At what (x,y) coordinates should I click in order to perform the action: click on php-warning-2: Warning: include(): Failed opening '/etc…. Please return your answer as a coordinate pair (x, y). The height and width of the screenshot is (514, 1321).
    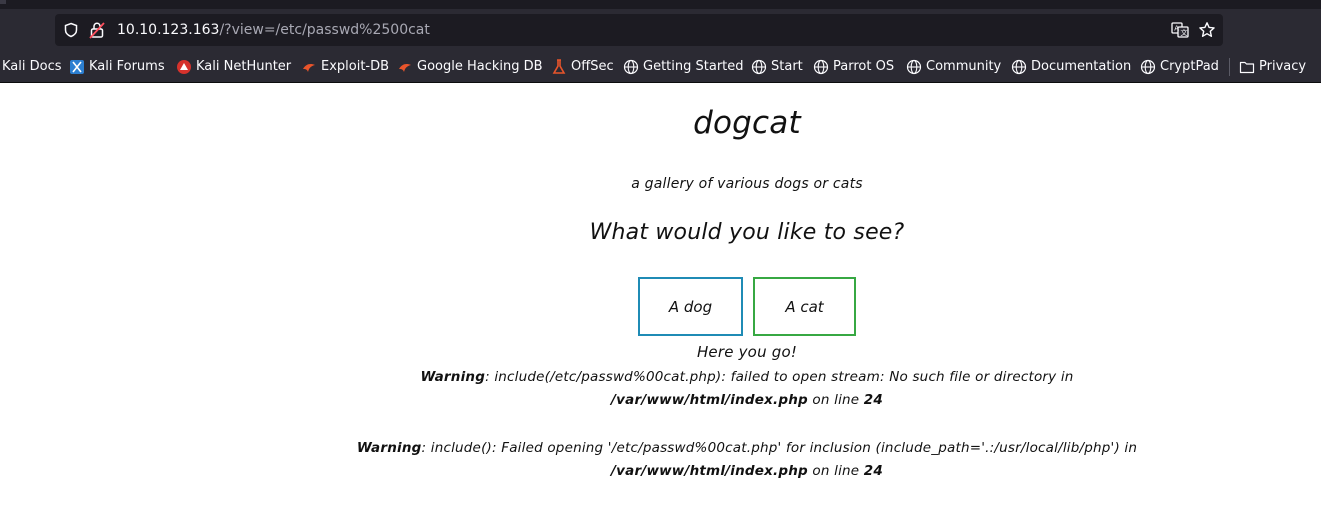
    Looking at the image, I should click on (747, 460).